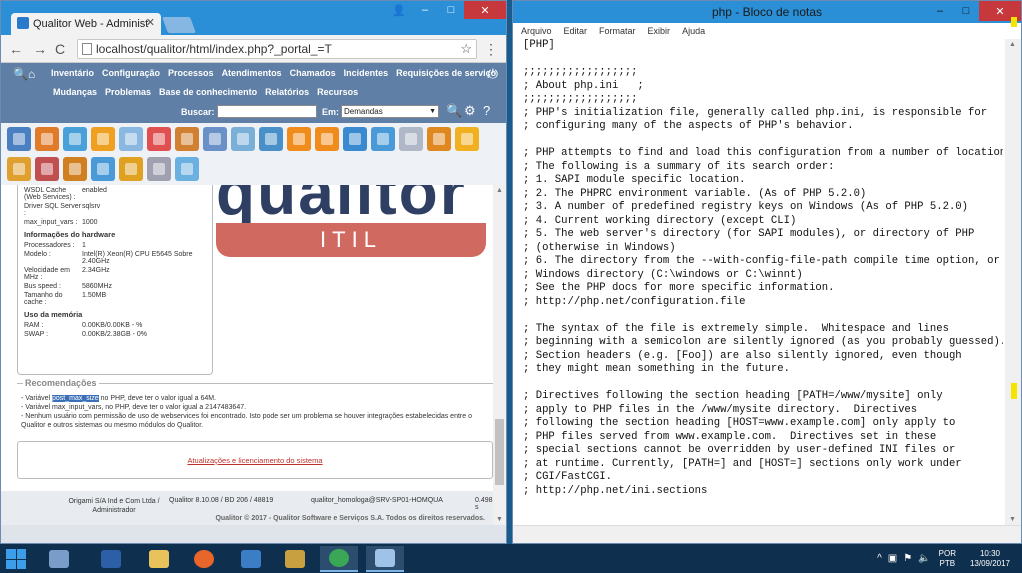  Describe the element at coordinates (617, 31) in the screenshot. I see `menu-formatar: Formatar` at that location.